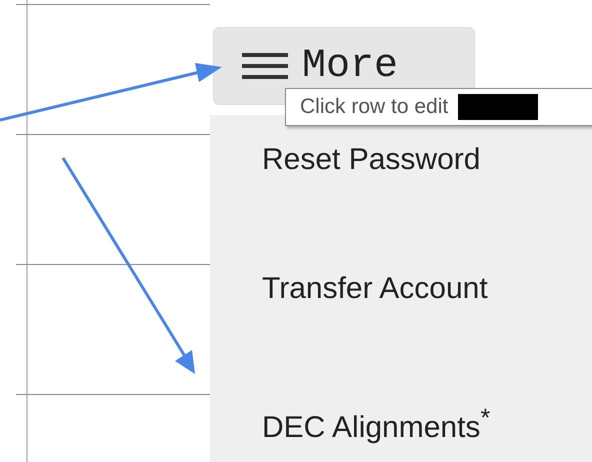  I want to click on menu-icon, so click(265, 66).